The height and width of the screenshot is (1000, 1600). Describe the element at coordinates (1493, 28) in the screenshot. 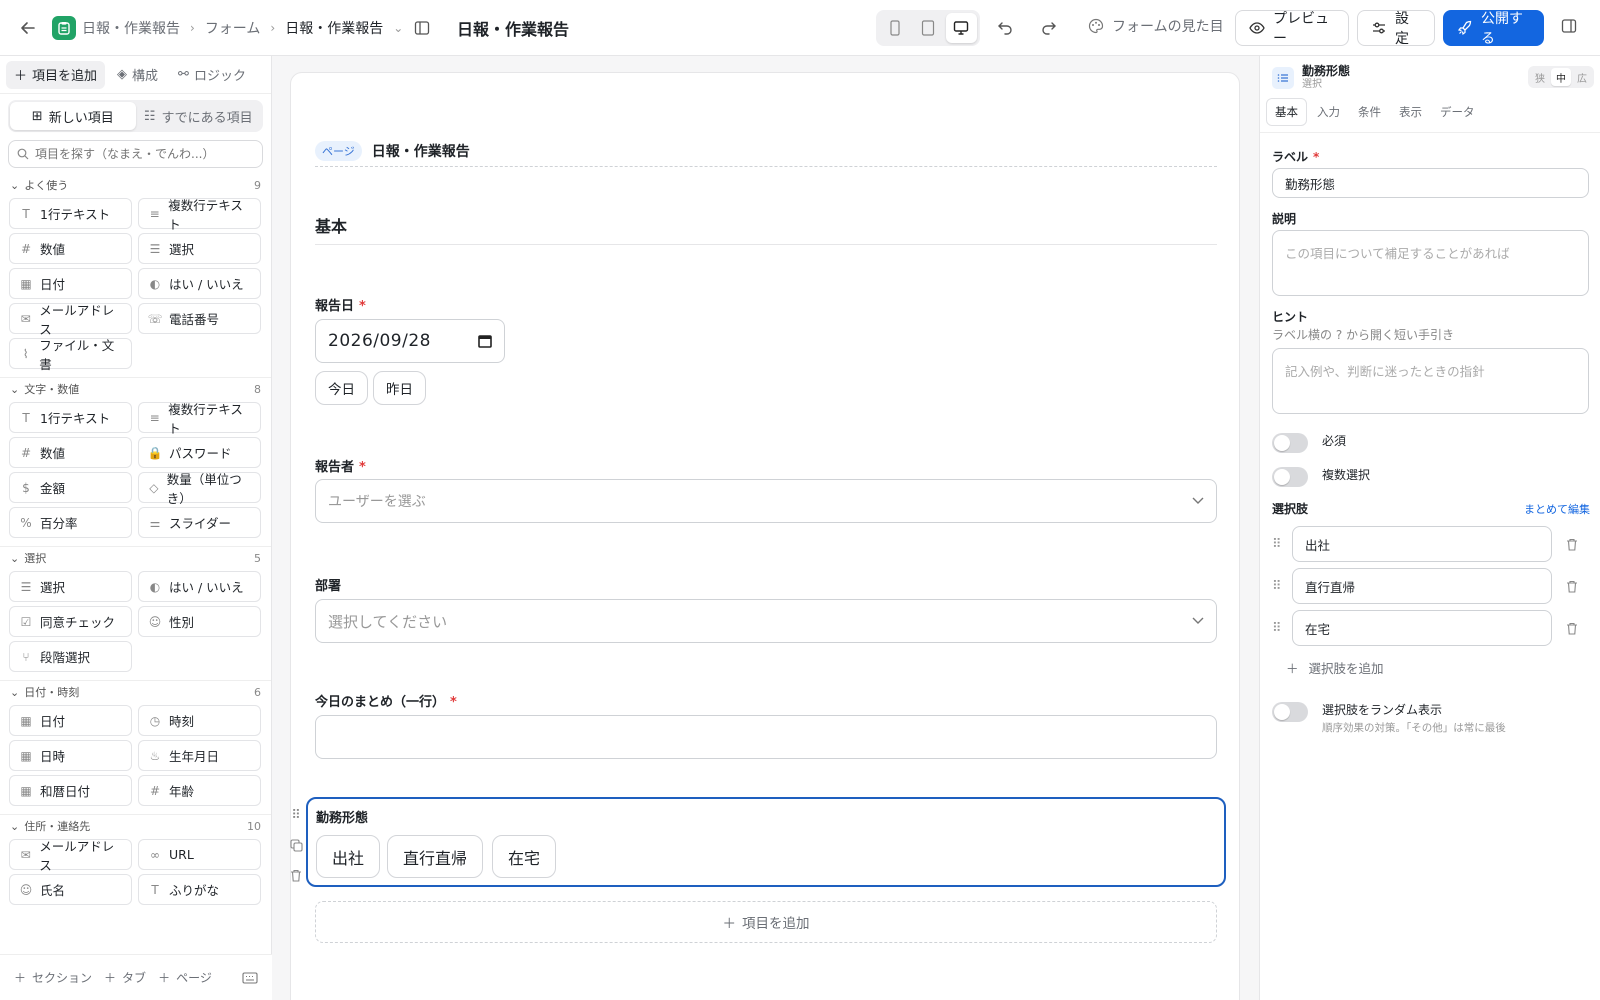

I see `publish-button: 公開する` at that location.